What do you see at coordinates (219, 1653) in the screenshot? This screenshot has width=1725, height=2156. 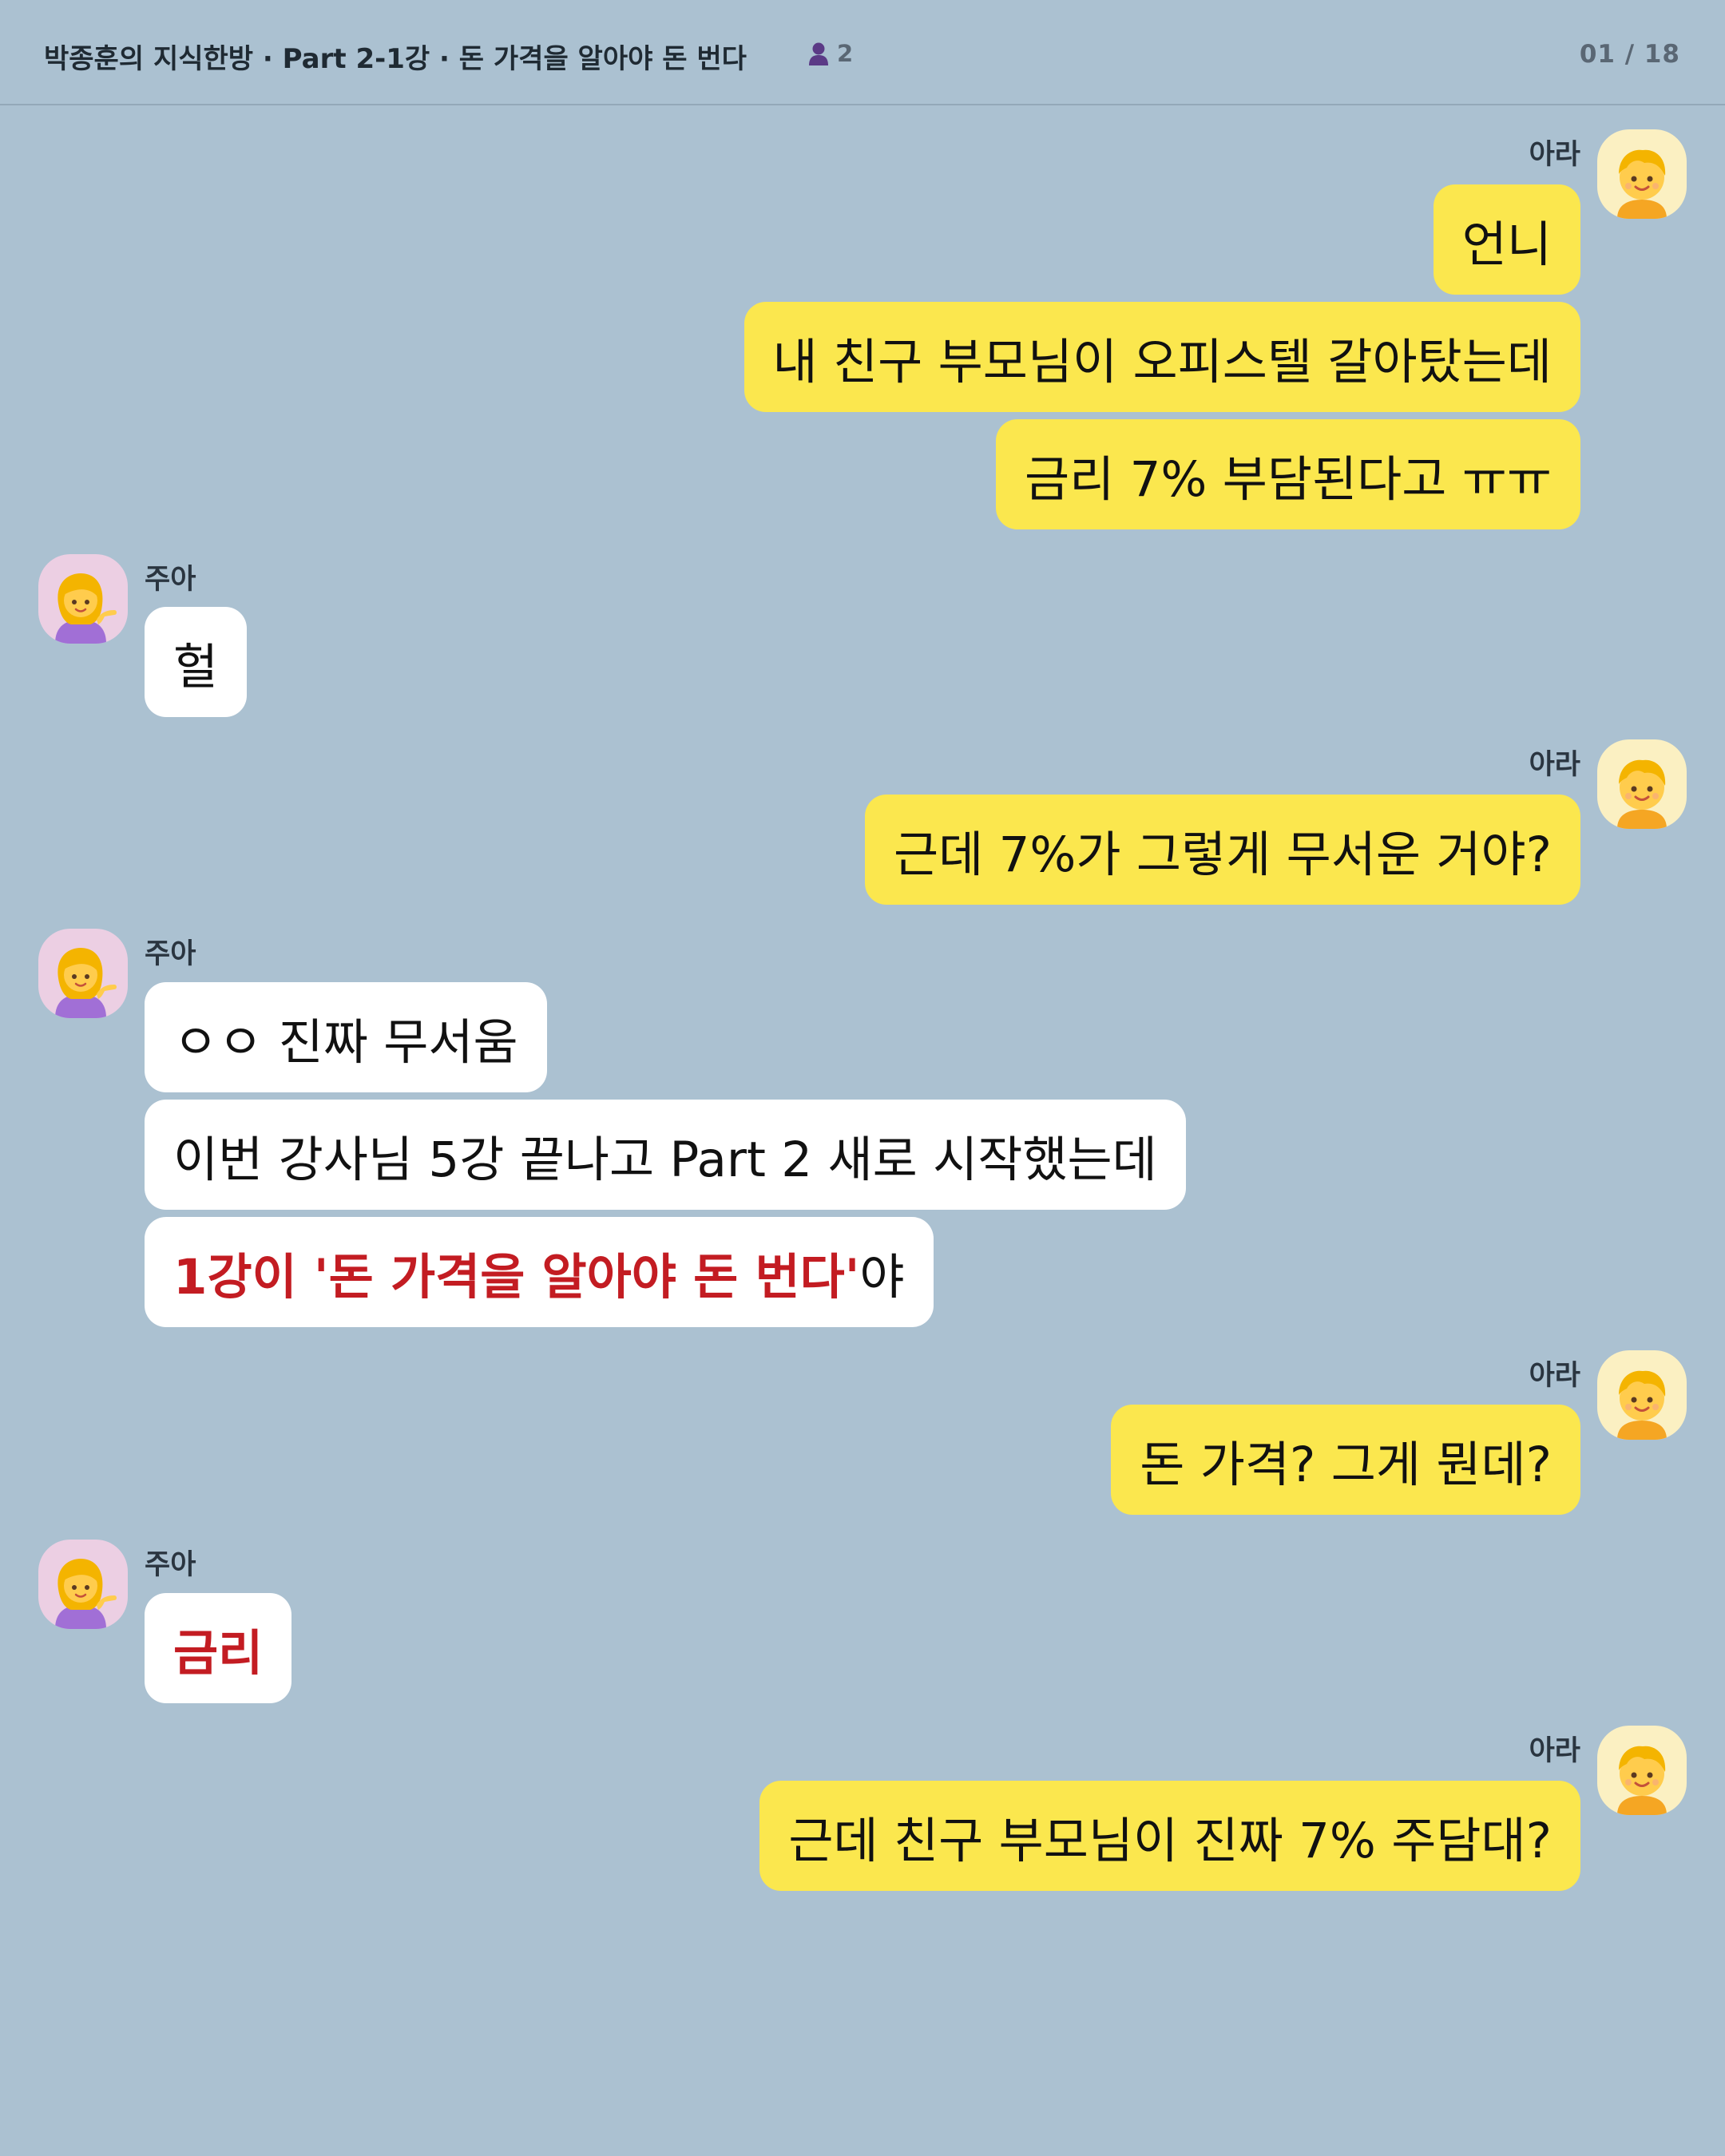 I see `highlighted-text: 금리` at bounding box center [219, 1653].